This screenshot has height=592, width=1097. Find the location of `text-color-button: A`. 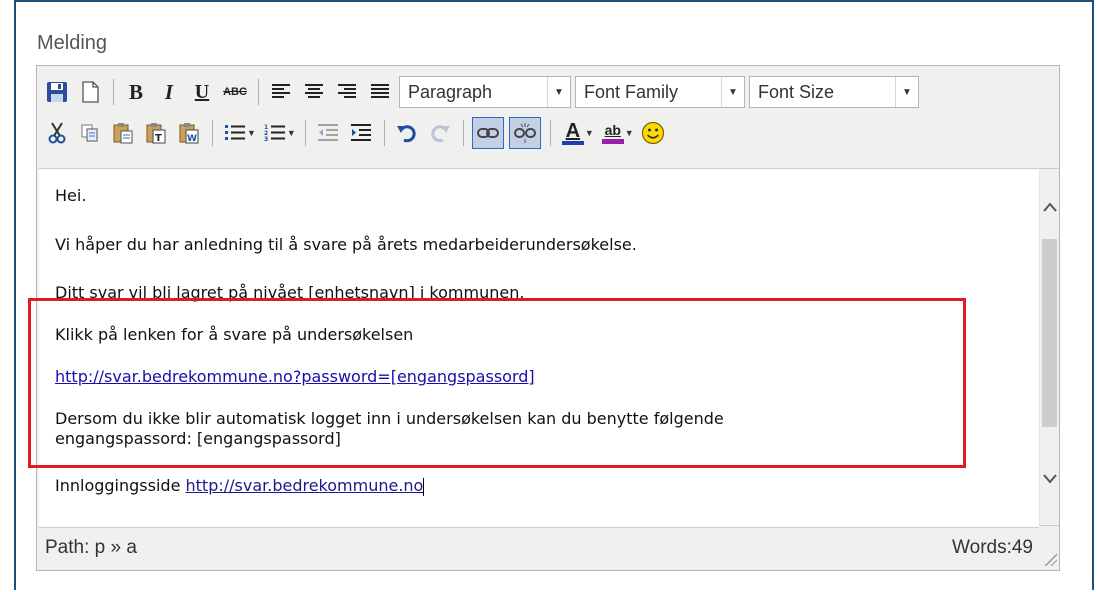

text-color-button: A is located at coordinates (573, 133).